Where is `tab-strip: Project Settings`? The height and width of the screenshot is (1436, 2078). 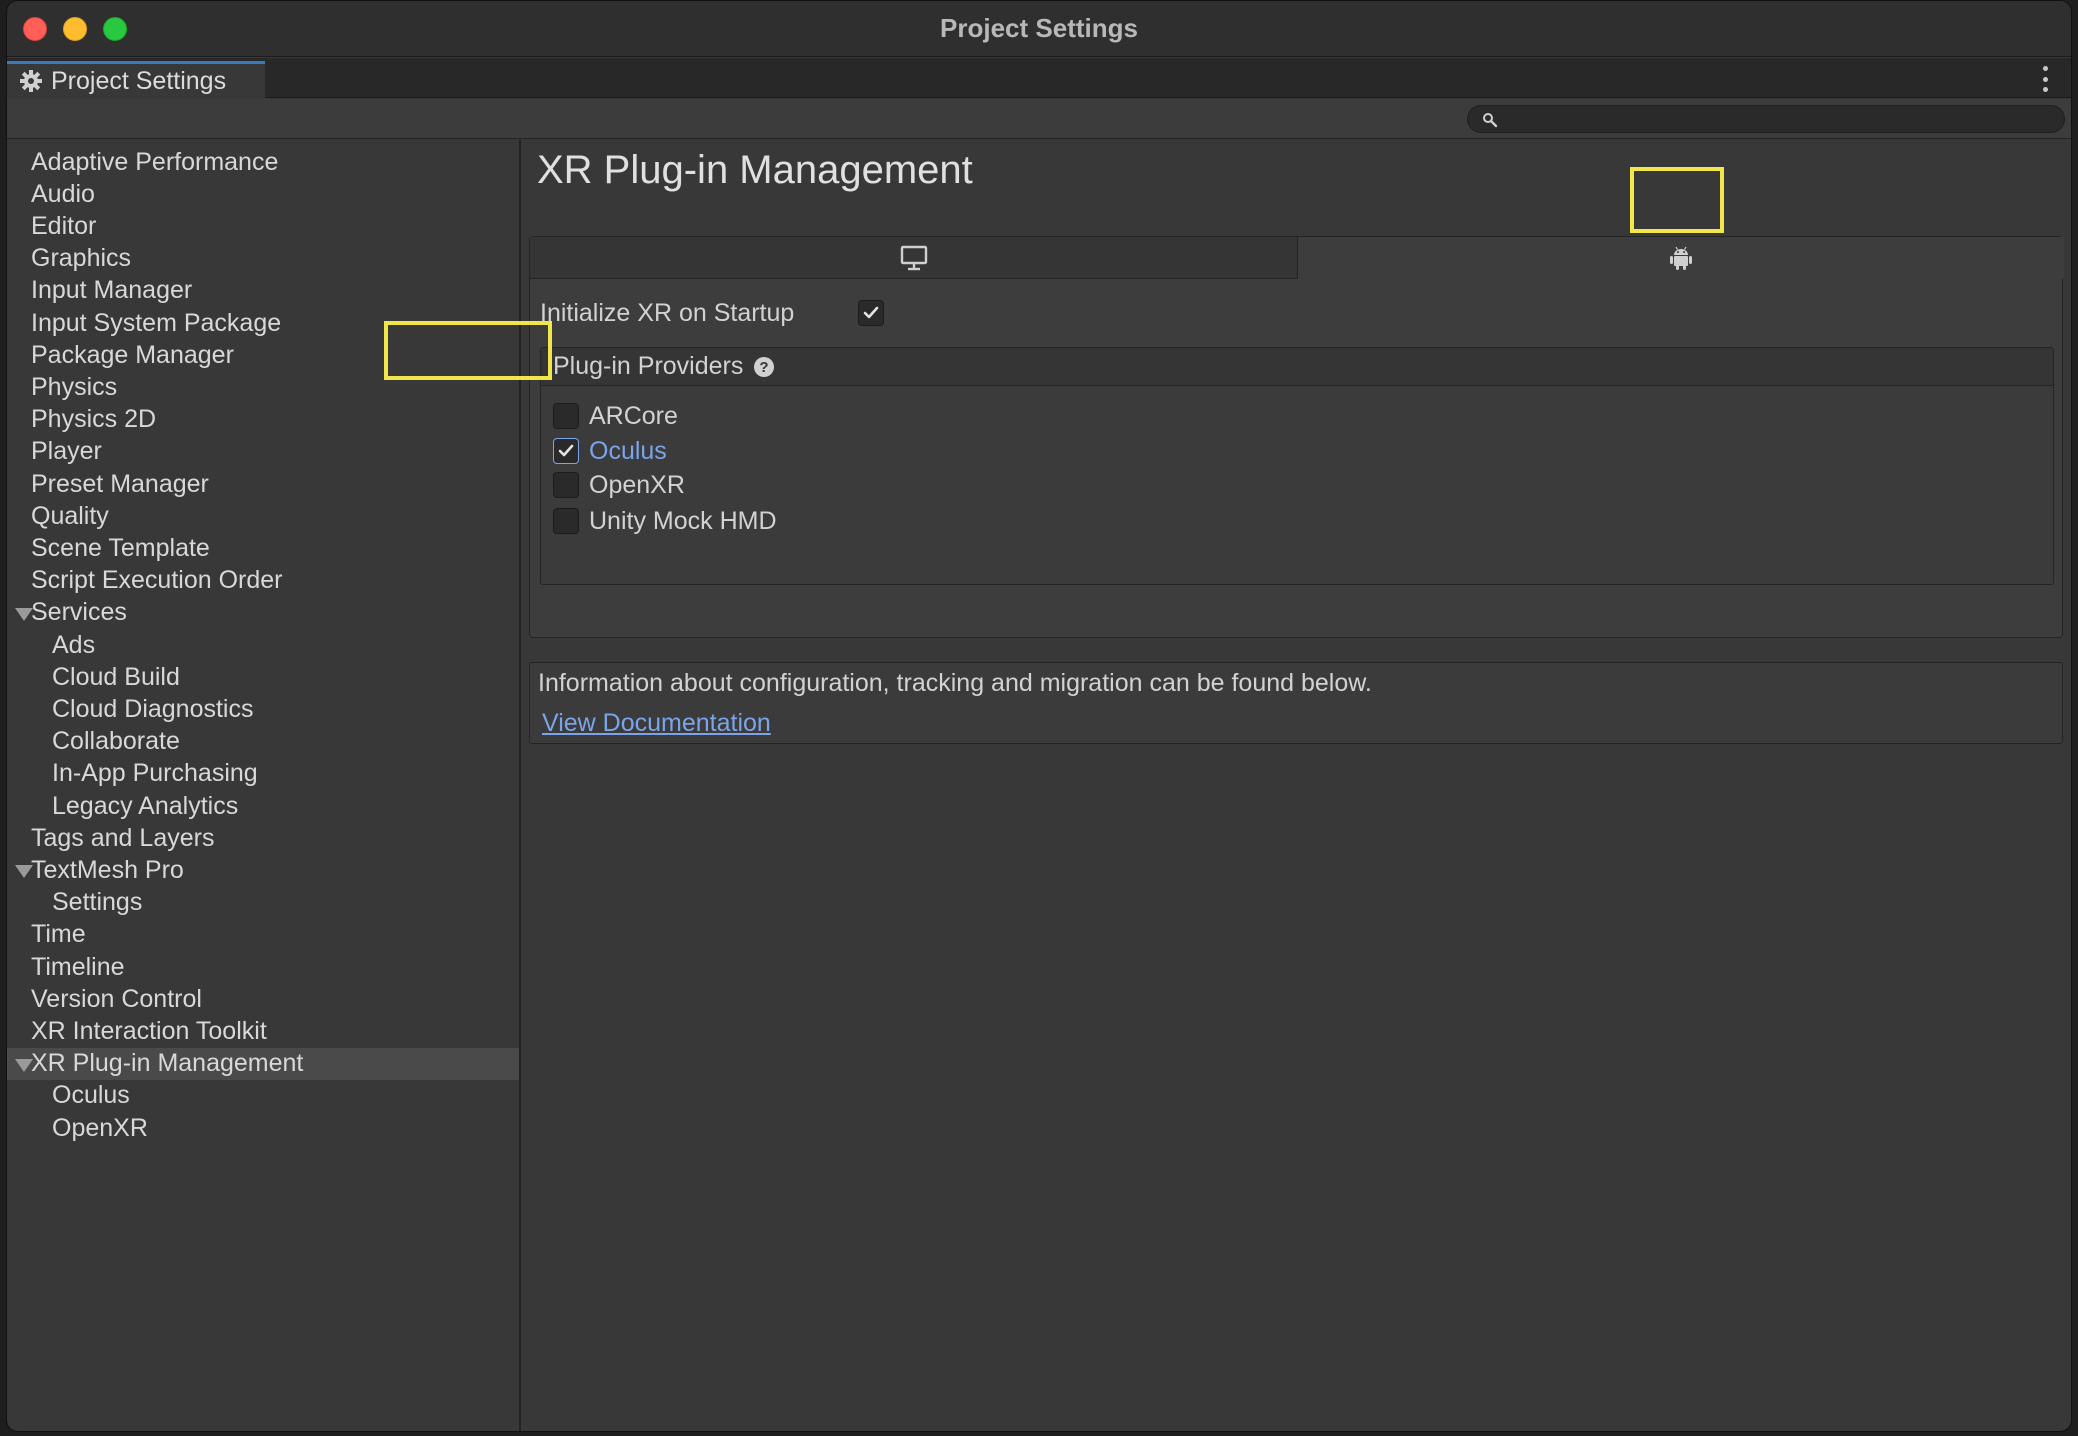
tab-strip: Project Settings is located at coordinates (1039, 78).